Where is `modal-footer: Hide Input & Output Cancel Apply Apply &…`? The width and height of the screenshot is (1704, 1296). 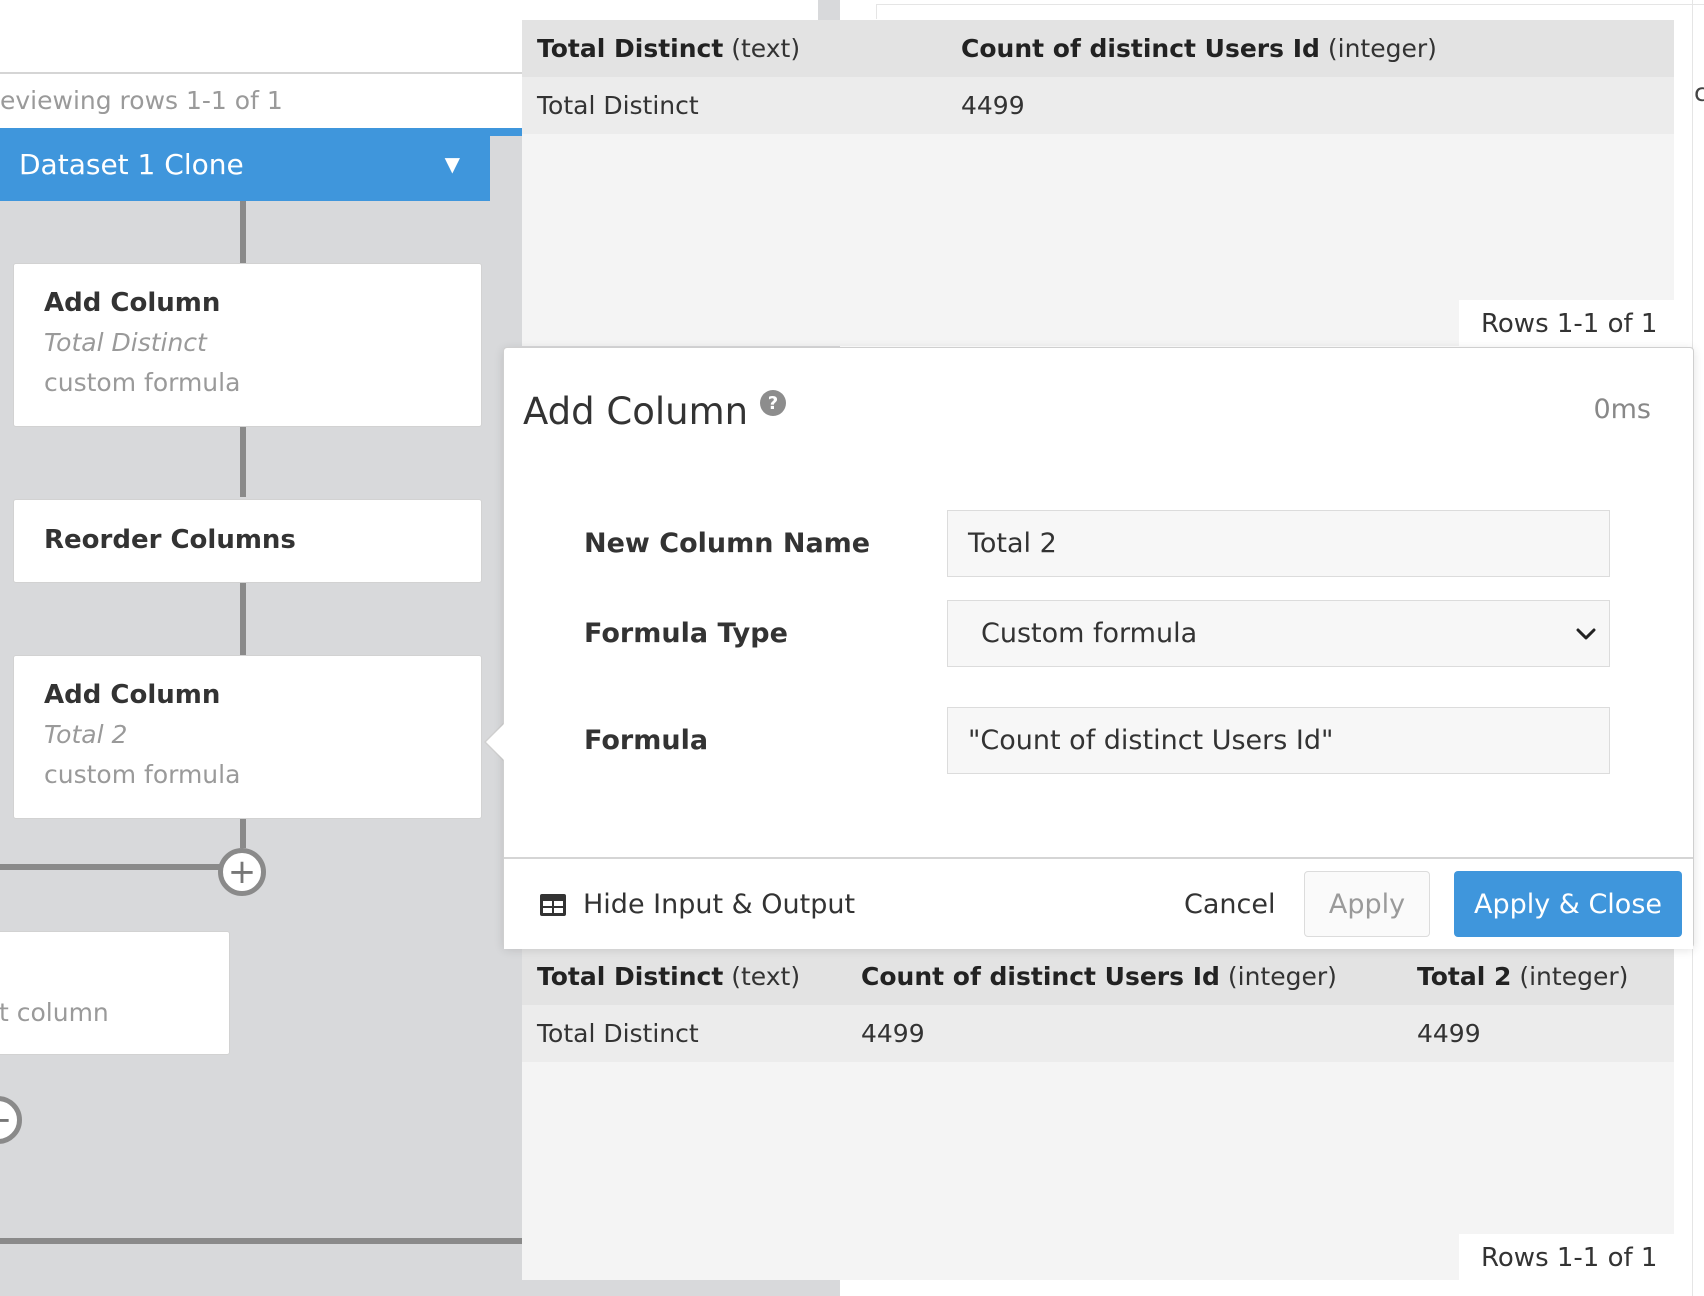
modal-footer: Hide Input & Output Cancel Apply Apply &… is located at coordinates (1098, 903).